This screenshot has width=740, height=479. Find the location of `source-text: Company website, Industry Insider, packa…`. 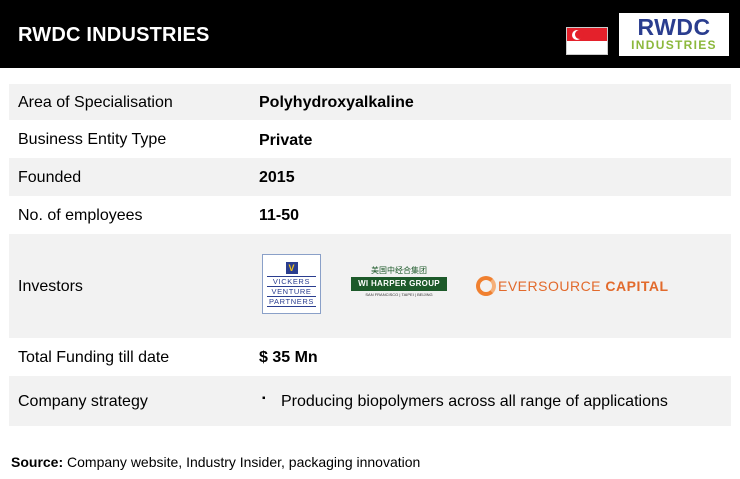

source-text: Company website, Industry Insider, packa… is located at coordinates (244, 462).